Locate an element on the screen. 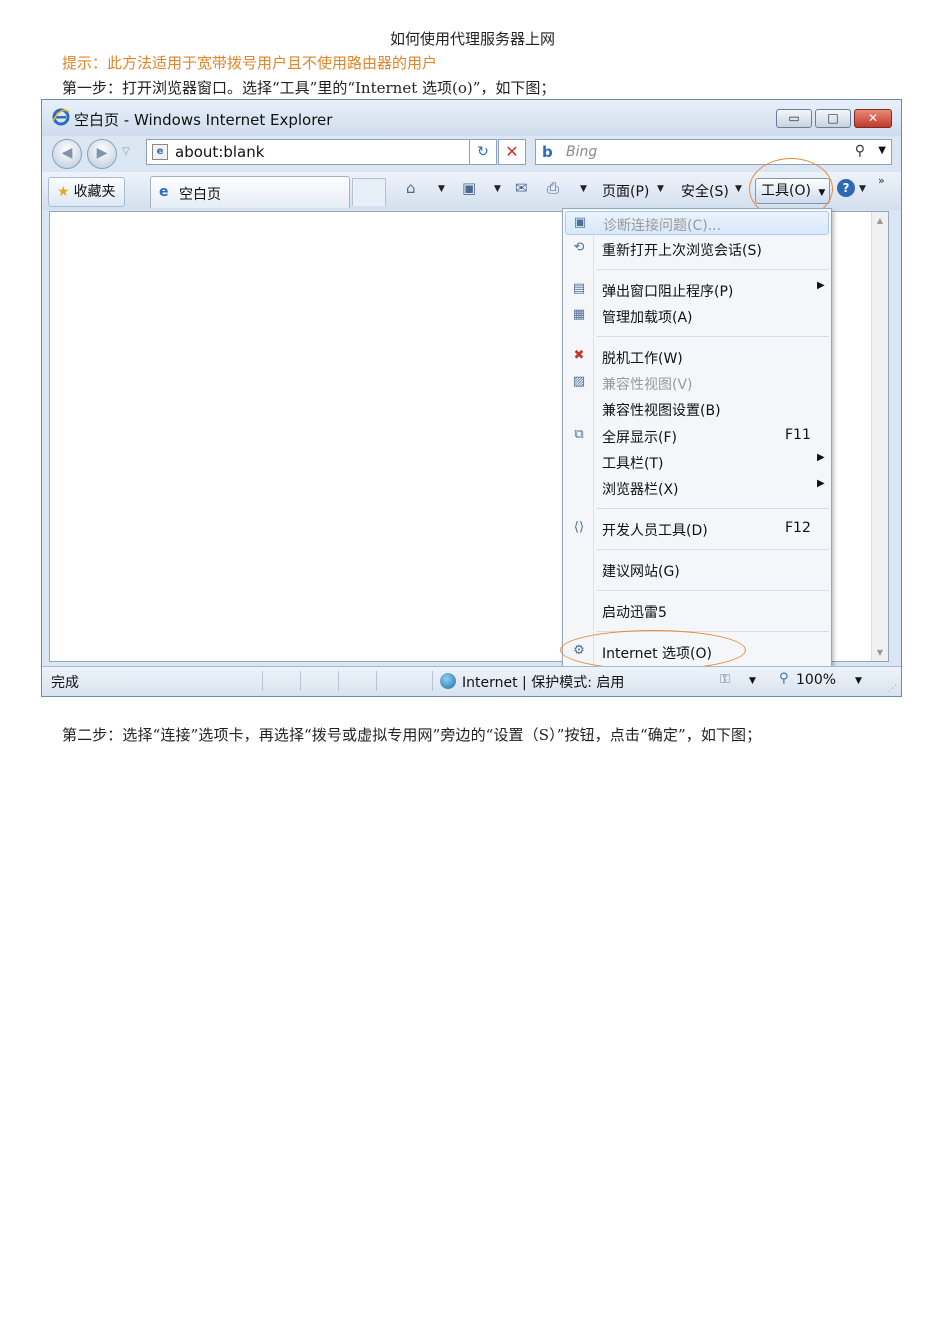 Image resolution: width=950 pixels, height=1344 pixels. bing-logo-icon: b is located at coordinates (547, 152).